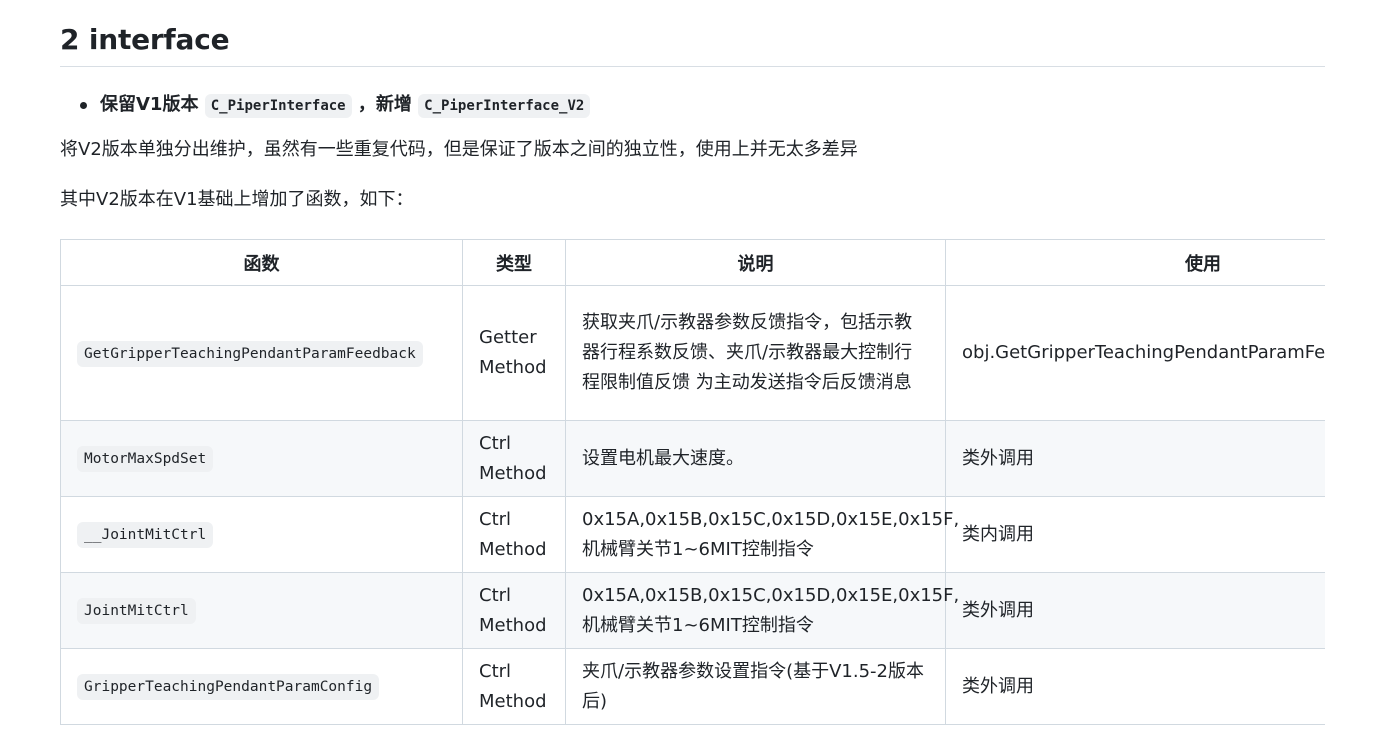 The width and height of the screenshot is (1375, 729). What do you see at coordinates (261, 610) in the screenshot?
I see `cell-function: JointMitCtrl` at bounding box center [261, 610].